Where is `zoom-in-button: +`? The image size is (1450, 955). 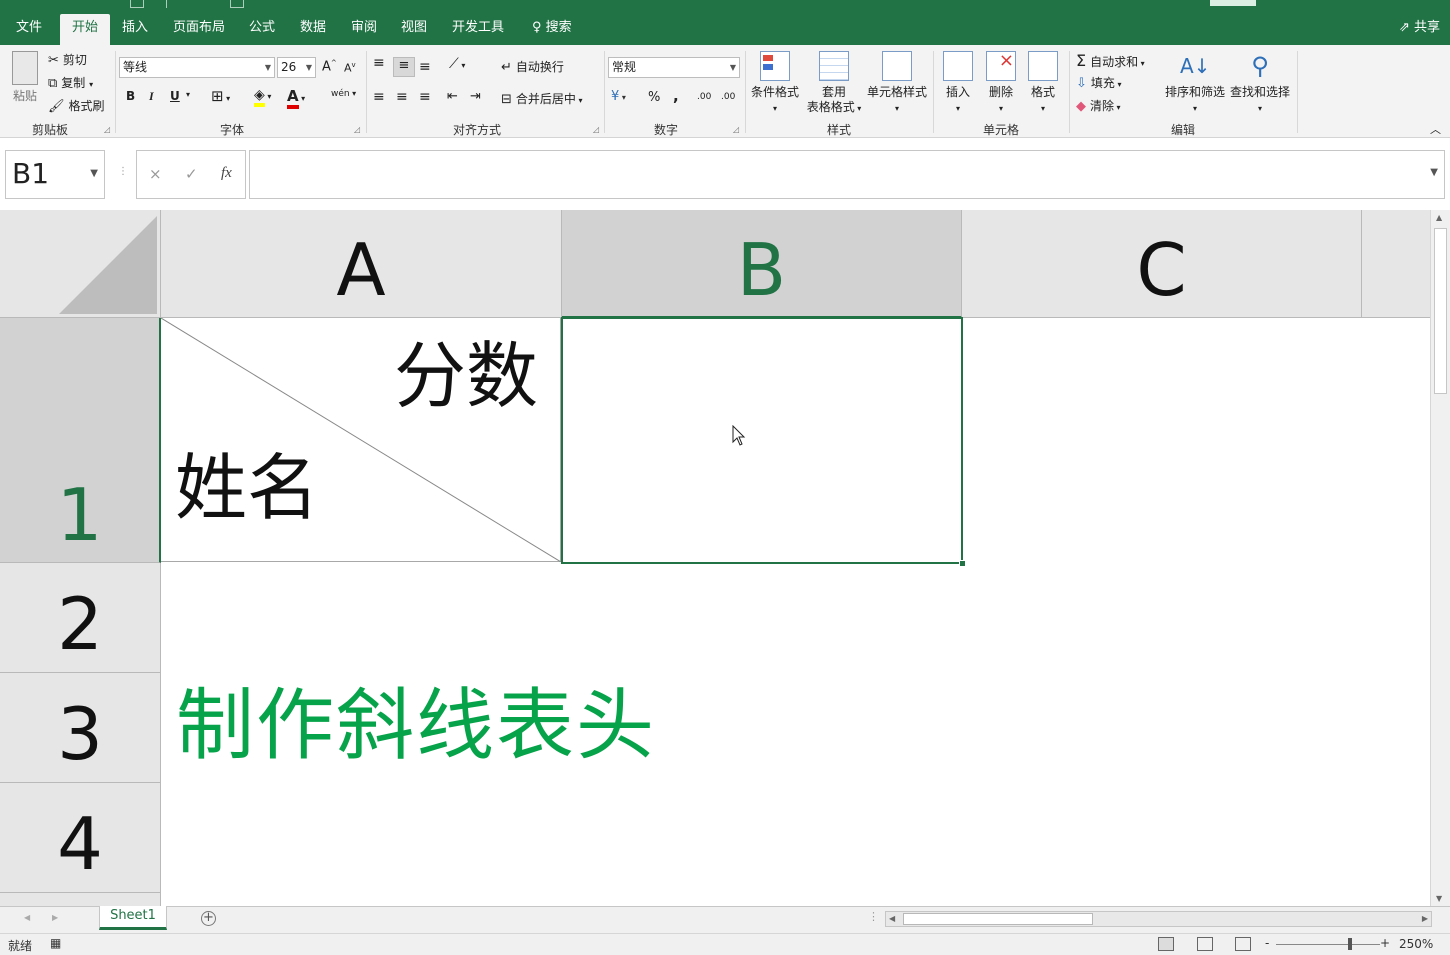
zoom-in-button: + is located at coordinates (1385, 943).